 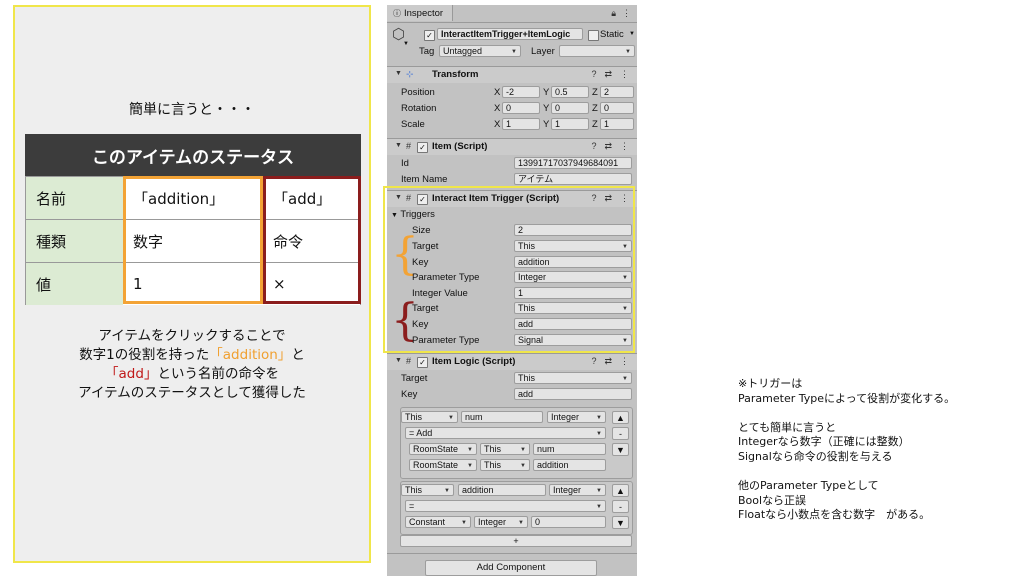 What do you see at coordinates (568, 522) in the screenshot?
I see `constant-value-field: 0` at bounding box center [568, 522].